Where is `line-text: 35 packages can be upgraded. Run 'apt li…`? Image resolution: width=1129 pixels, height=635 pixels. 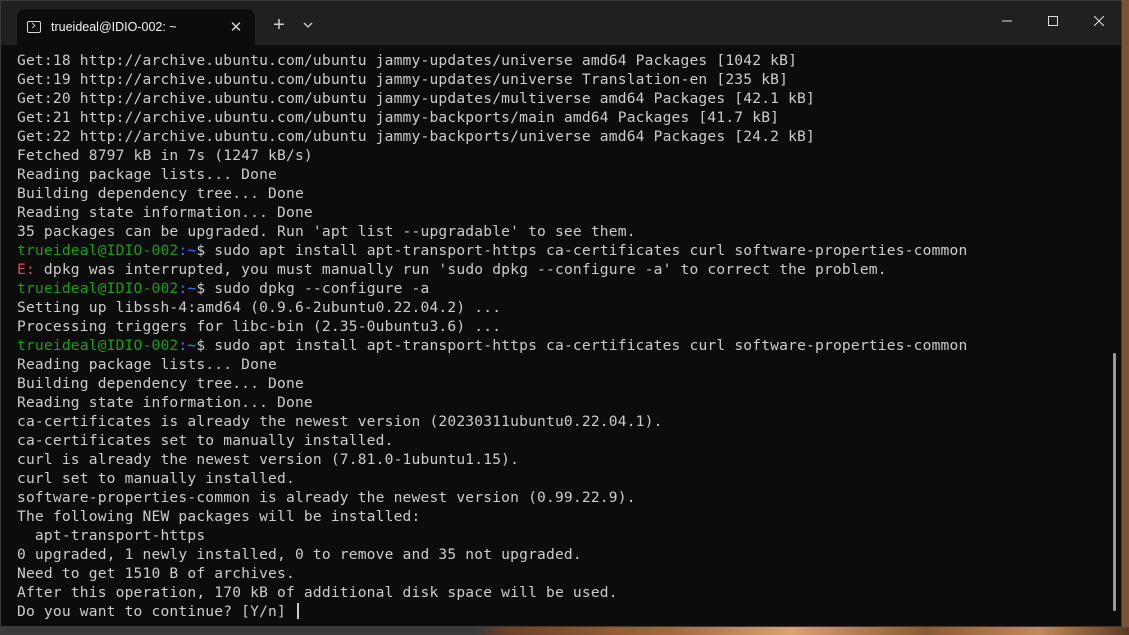 line-text: 35 packages can be upgraded. Run 'apt li… is located at coordinates (326, 231).